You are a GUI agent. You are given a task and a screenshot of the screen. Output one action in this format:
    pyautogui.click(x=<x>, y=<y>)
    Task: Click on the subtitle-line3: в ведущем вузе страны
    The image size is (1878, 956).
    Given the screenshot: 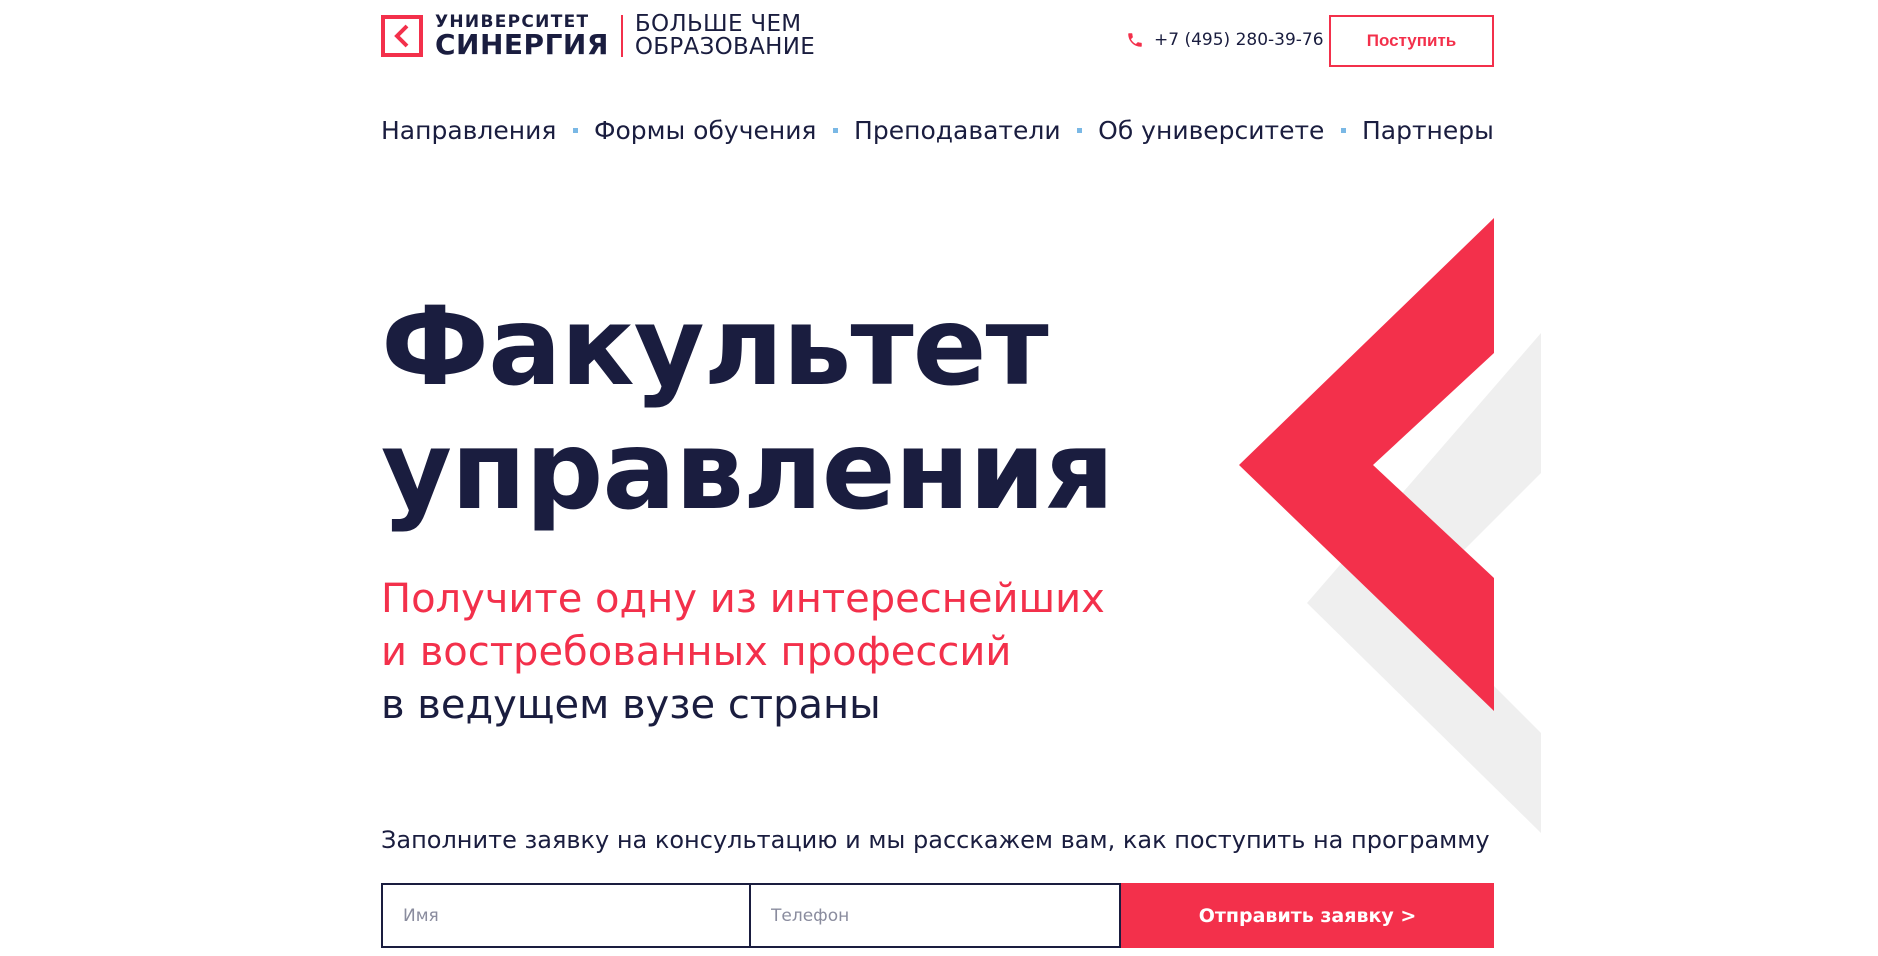 What is the action you would take?
    pyautogui.click(x=631, y=705)
    